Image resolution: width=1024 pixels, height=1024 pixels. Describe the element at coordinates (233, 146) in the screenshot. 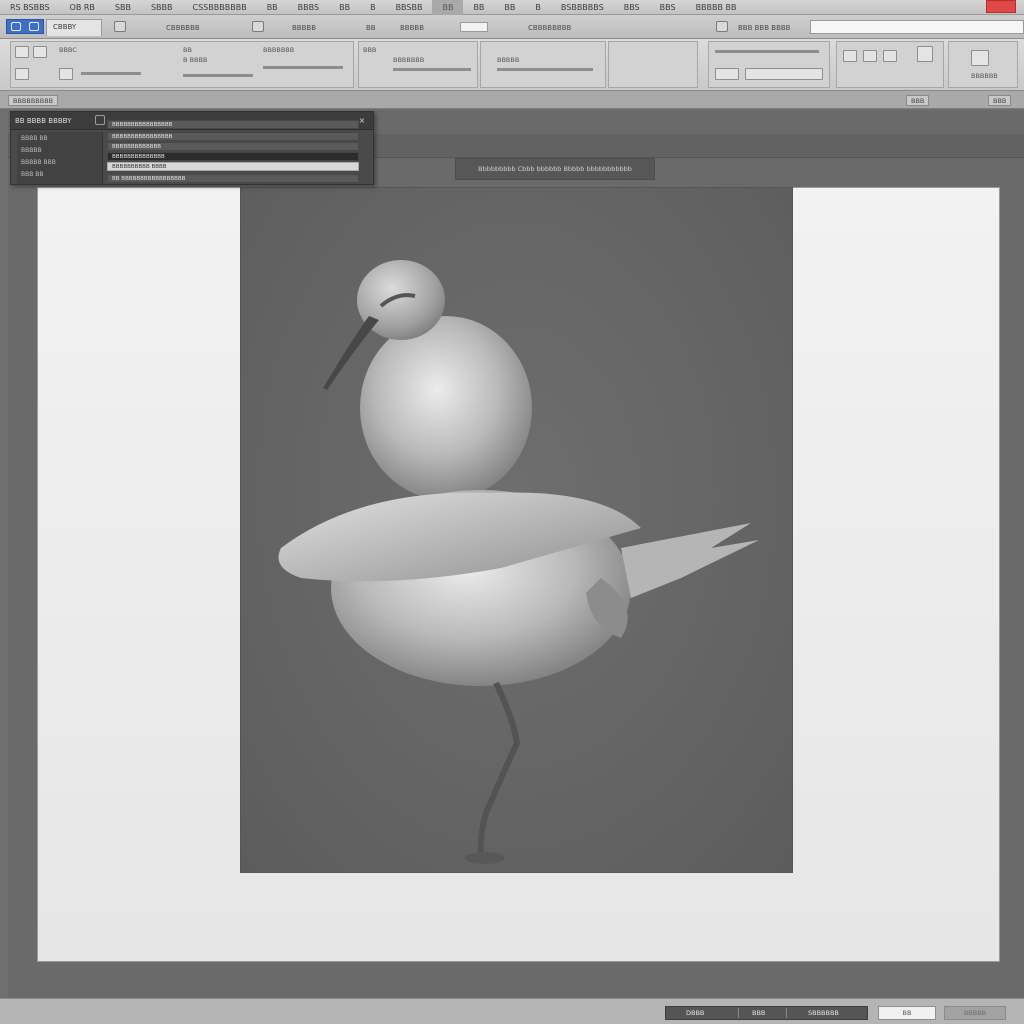

I see `list-item: BBBBBBBBBBBBB` at that location.